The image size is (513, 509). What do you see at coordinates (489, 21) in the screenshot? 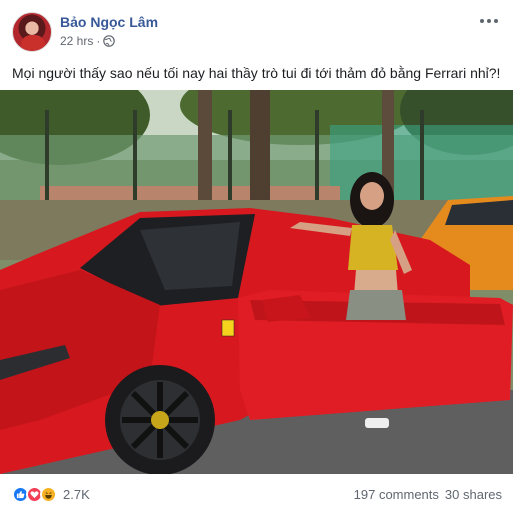
I see `more-options-icon` at bounding box center [489, 21].